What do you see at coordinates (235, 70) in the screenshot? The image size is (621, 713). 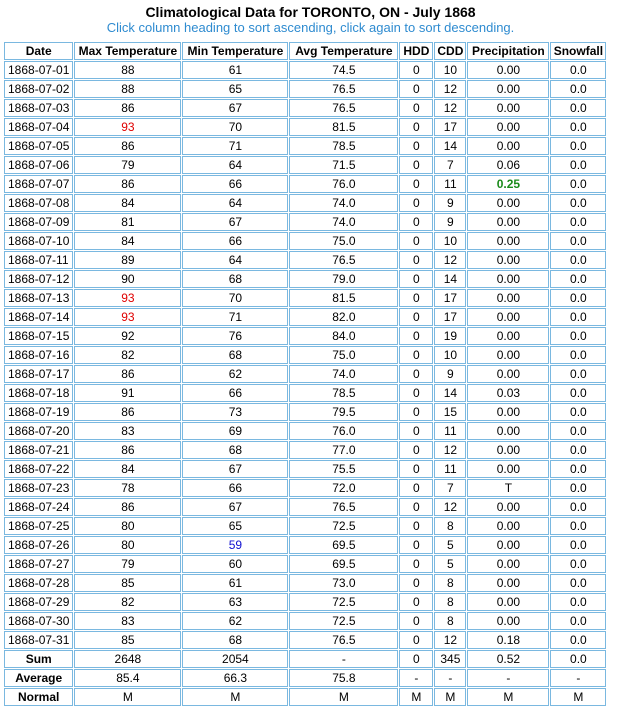 I see `cell-min-temperature: 61` at bounding box center [235, 70].